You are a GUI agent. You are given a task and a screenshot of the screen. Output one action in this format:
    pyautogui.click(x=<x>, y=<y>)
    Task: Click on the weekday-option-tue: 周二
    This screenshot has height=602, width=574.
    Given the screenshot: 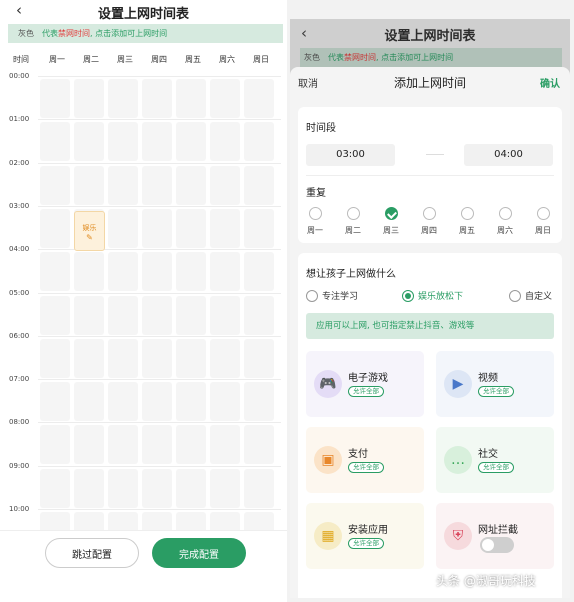 What is the action you would take?
    pyautogui.click(x=353, y=221)
    